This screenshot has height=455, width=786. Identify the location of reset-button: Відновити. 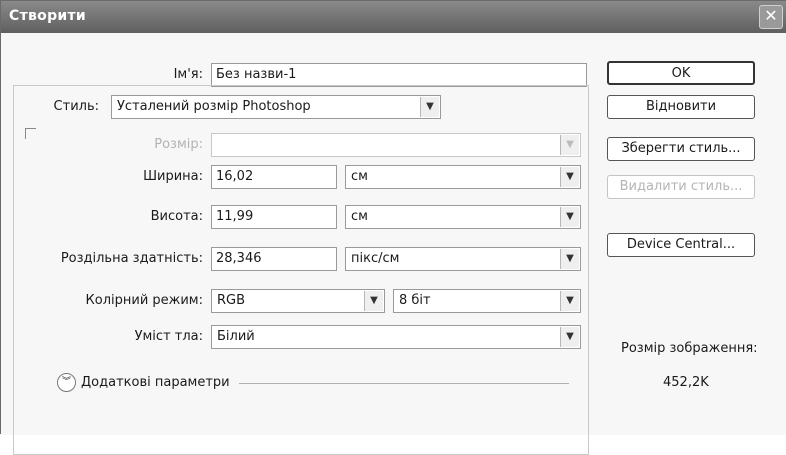
(681, 107).